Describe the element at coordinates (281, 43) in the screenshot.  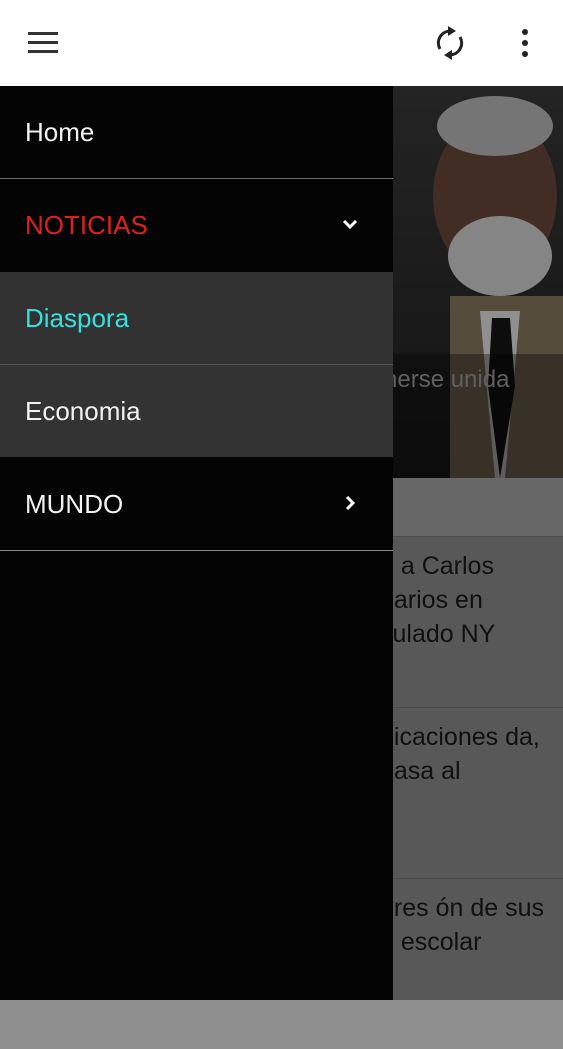
I see `app-bar` at that location.